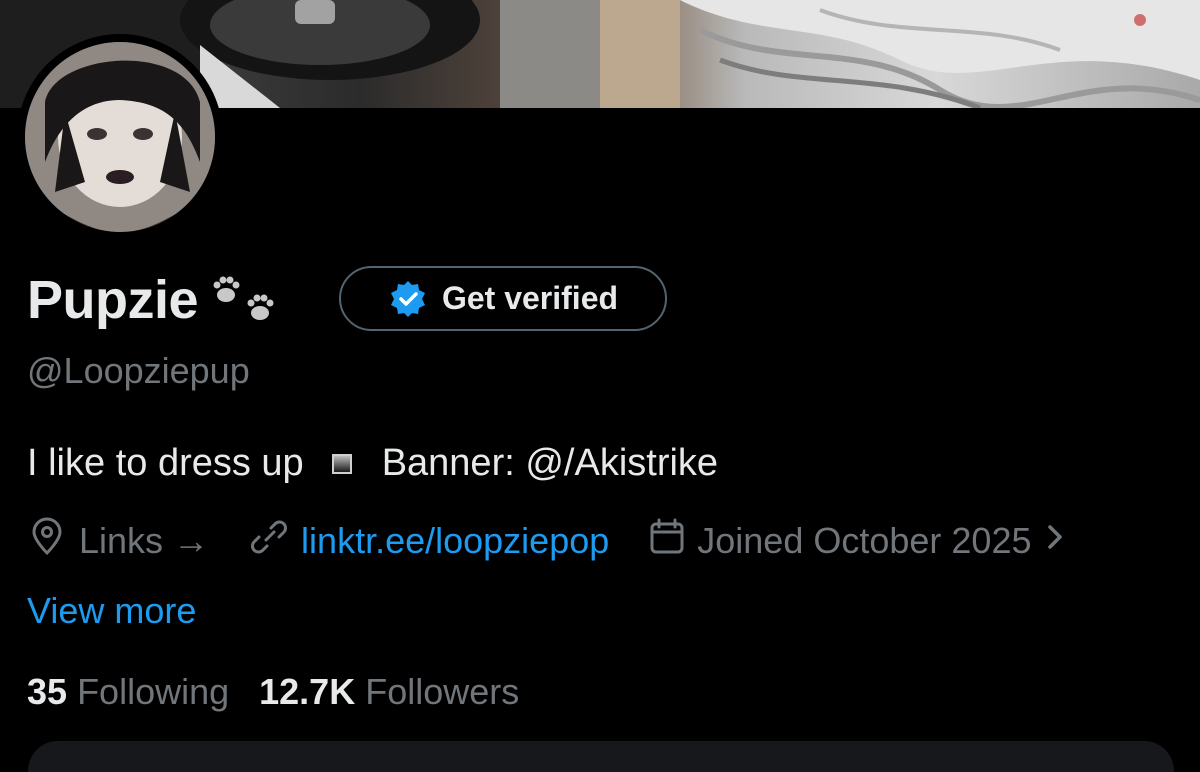  I want to click on website-link: linktr.ee/loopziepop, so click(455, 541).